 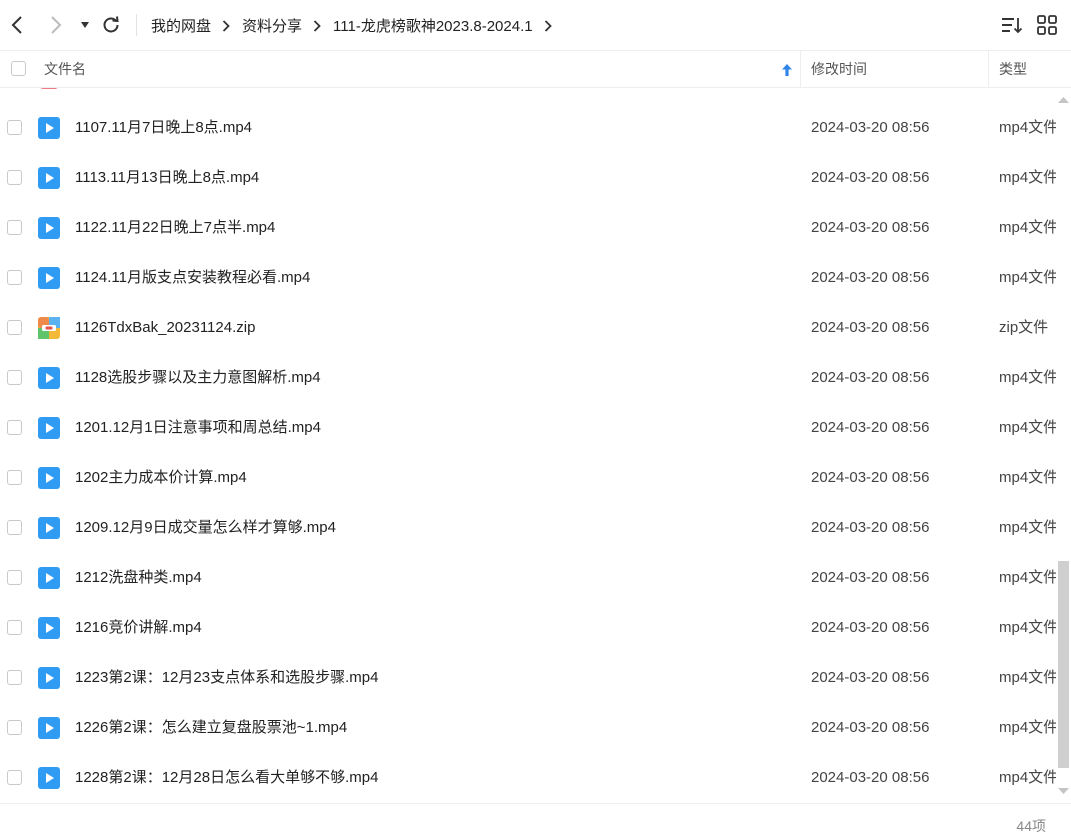 What do you see at coordinates (528, 578) in the screenshot?
I see `file-row: 1212洗盘种类.mp4 2024-03-20 08:56 mp4文件` at bounding box center [528, 578].